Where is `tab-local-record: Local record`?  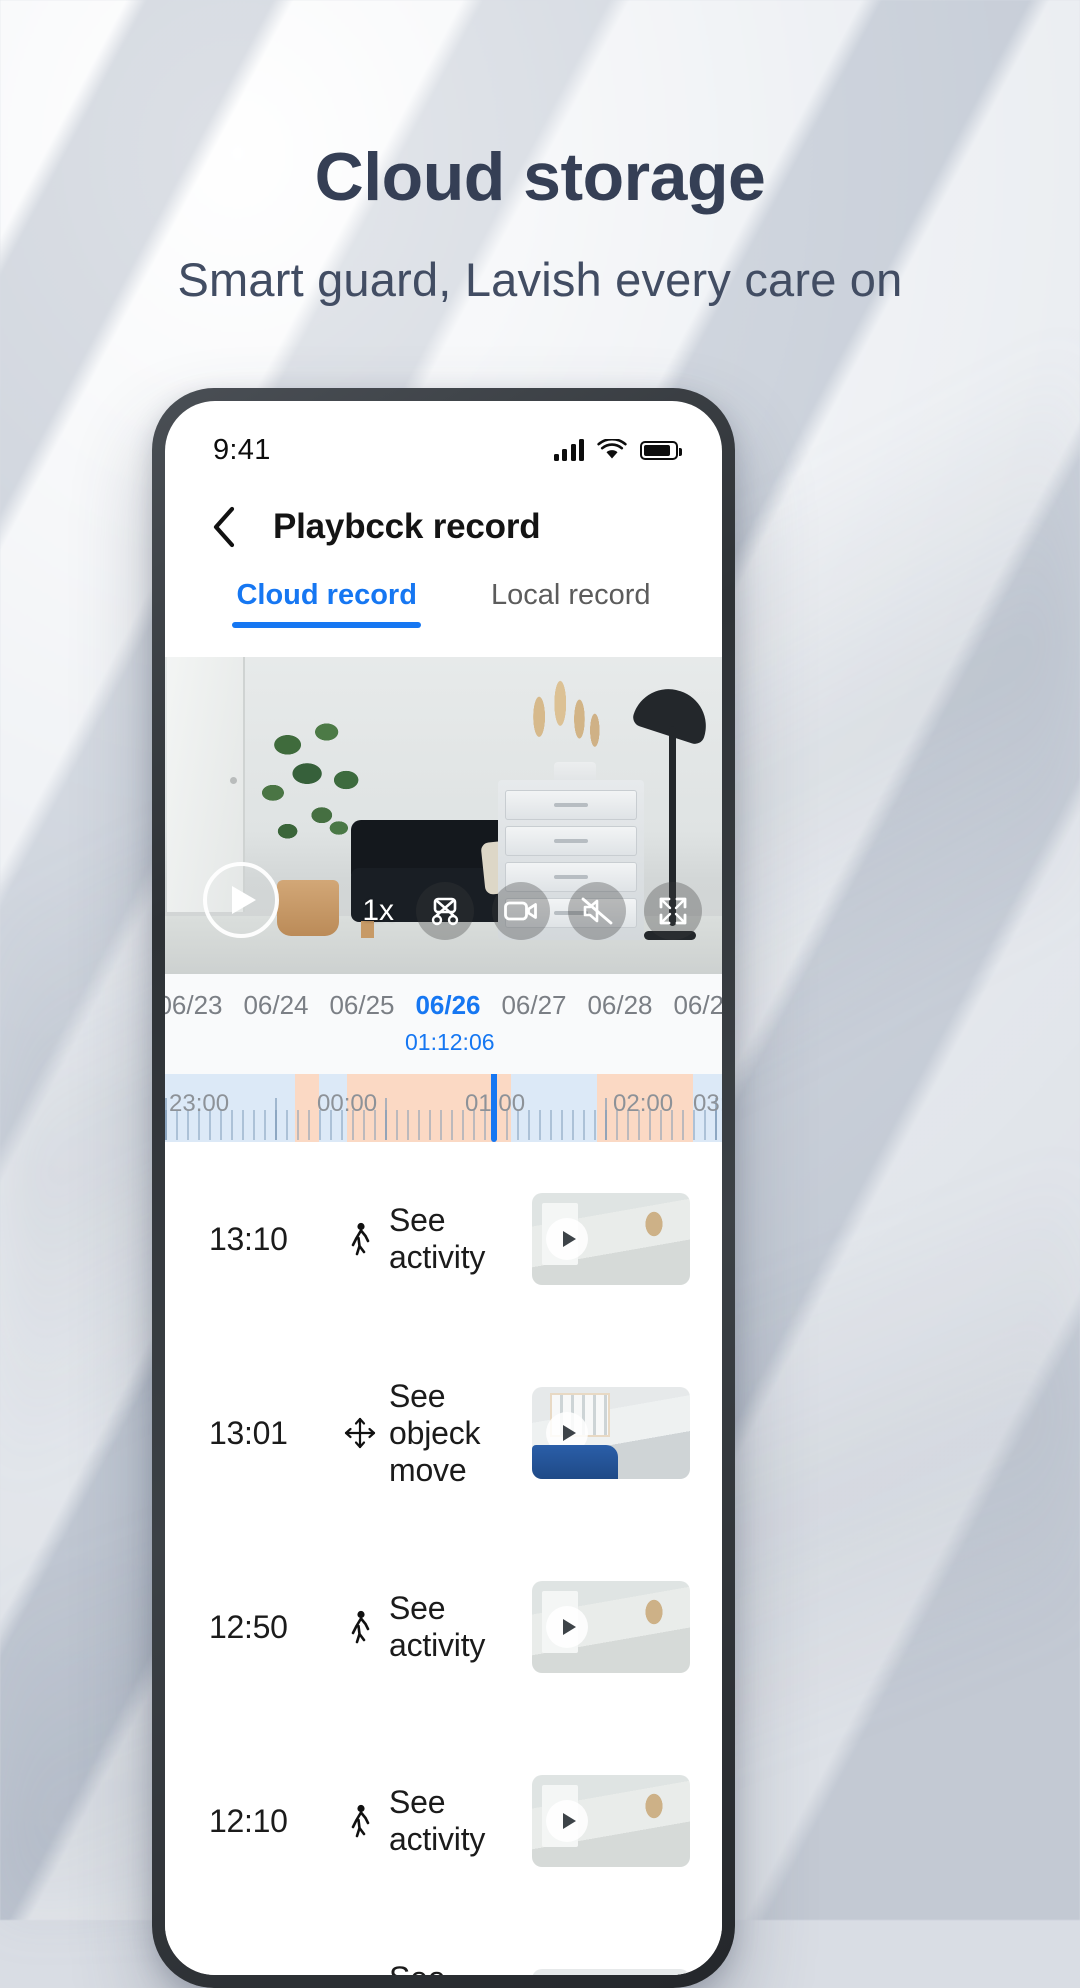
tab-local-record: Local record is located at coordinates (571, 592).